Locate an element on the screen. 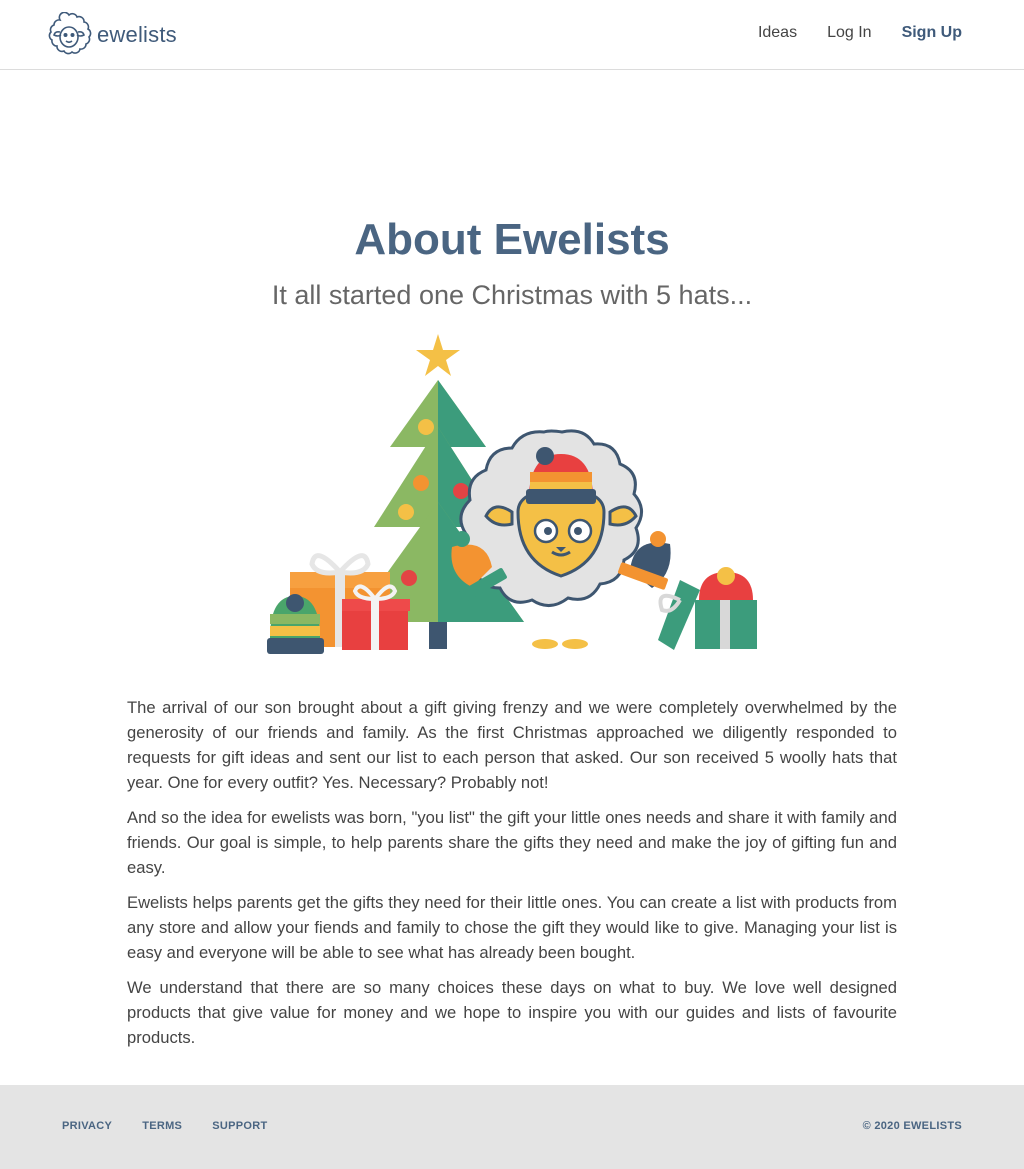  copyright-text: © 2020 EWELISTS is located at coordinates (912, 1126).